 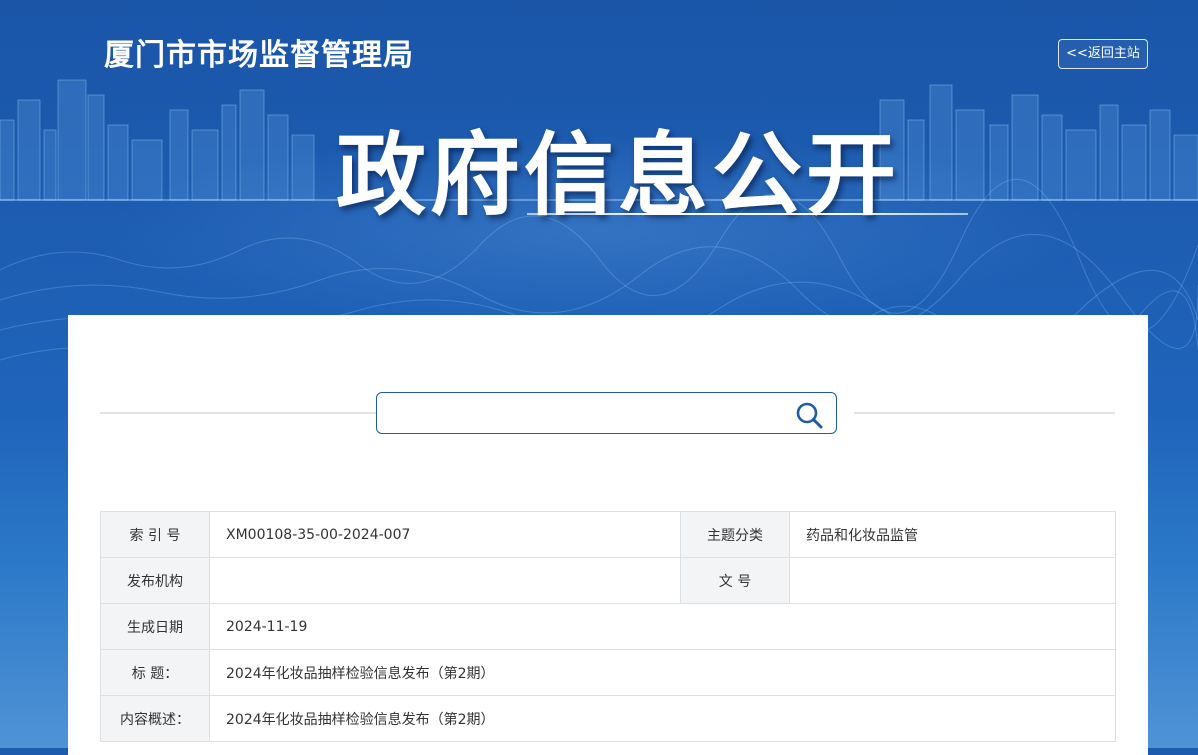 What do you see at coordinates (155, 580) in the screenshot?
I see `publisher-label: 发布机构` at bounding box center [155, 580].